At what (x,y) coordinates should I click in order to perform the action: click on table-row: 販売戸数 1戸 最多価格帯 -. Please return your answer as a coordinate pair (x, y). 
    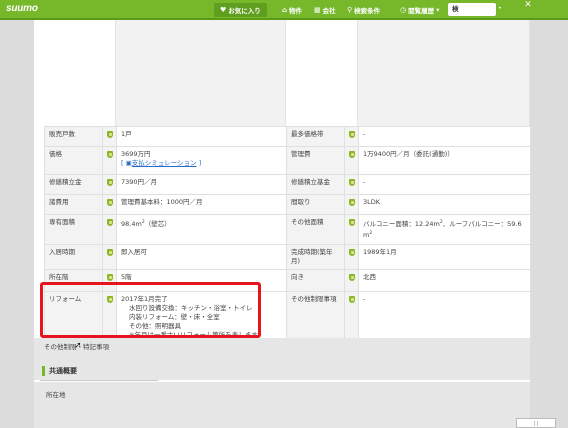
    Looking at the image, I should click on (287, 136).